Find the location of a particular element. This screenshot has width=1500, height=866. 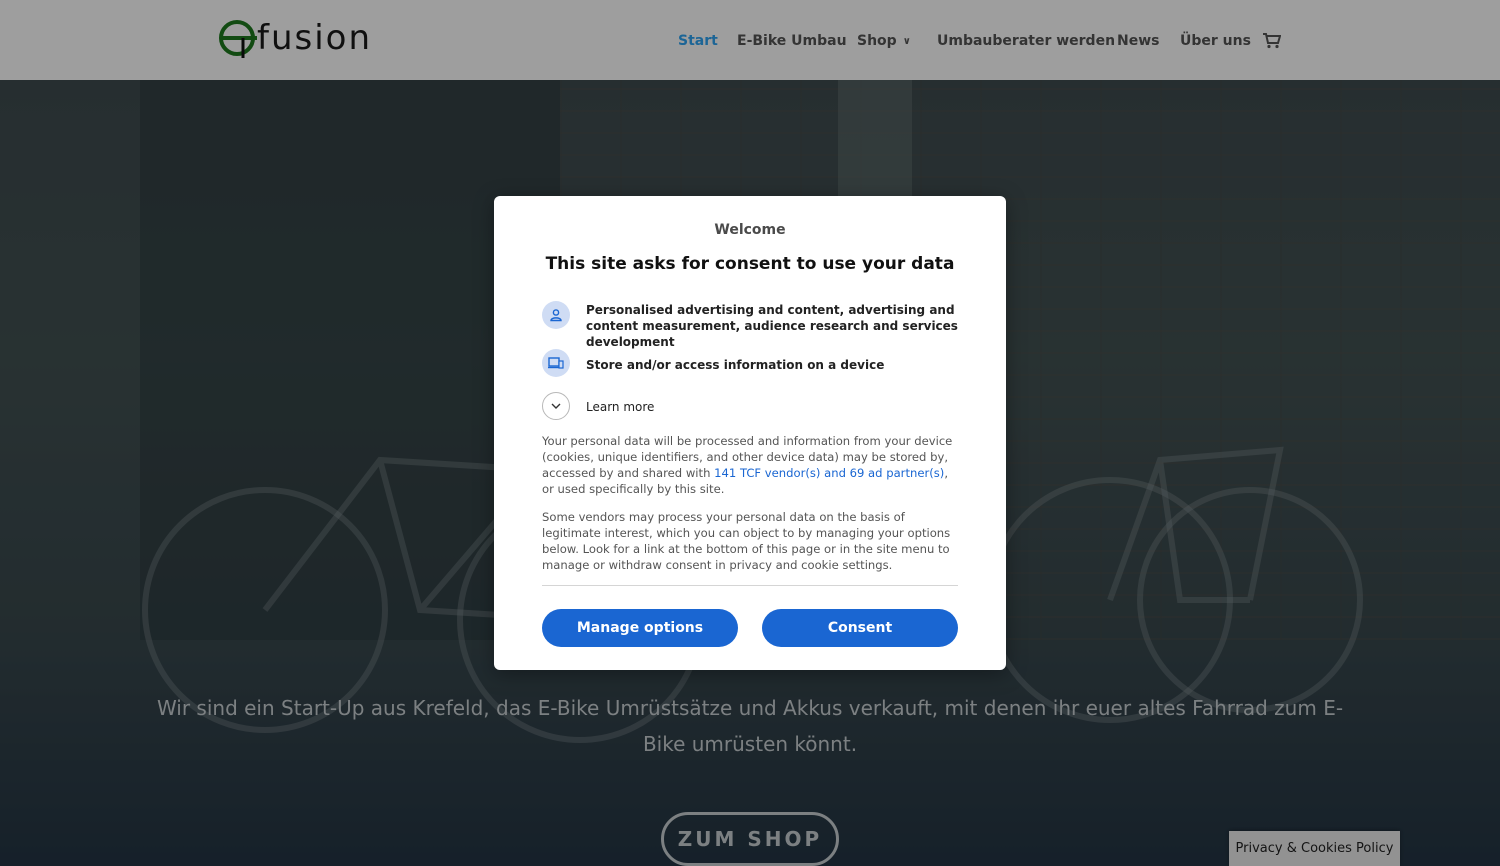

consent-button: Consent is located at coordinates (860, 628).